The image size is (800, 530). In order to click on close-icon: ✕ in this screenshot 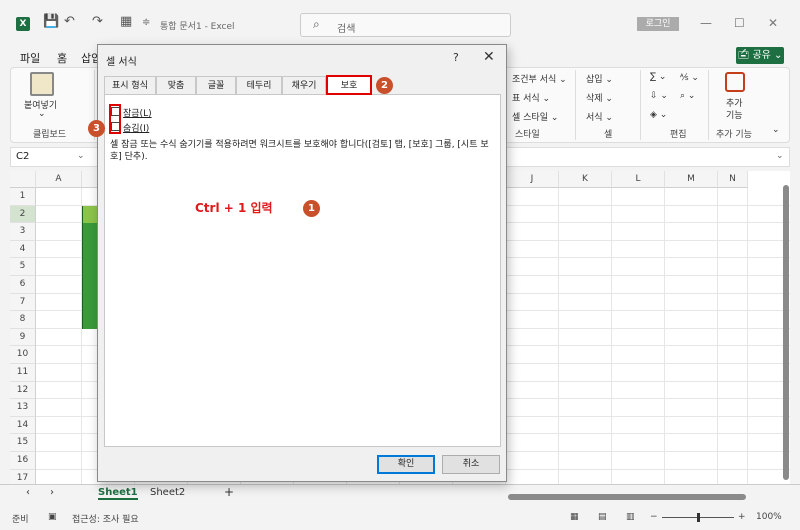, I will do `click(773, 23)`.